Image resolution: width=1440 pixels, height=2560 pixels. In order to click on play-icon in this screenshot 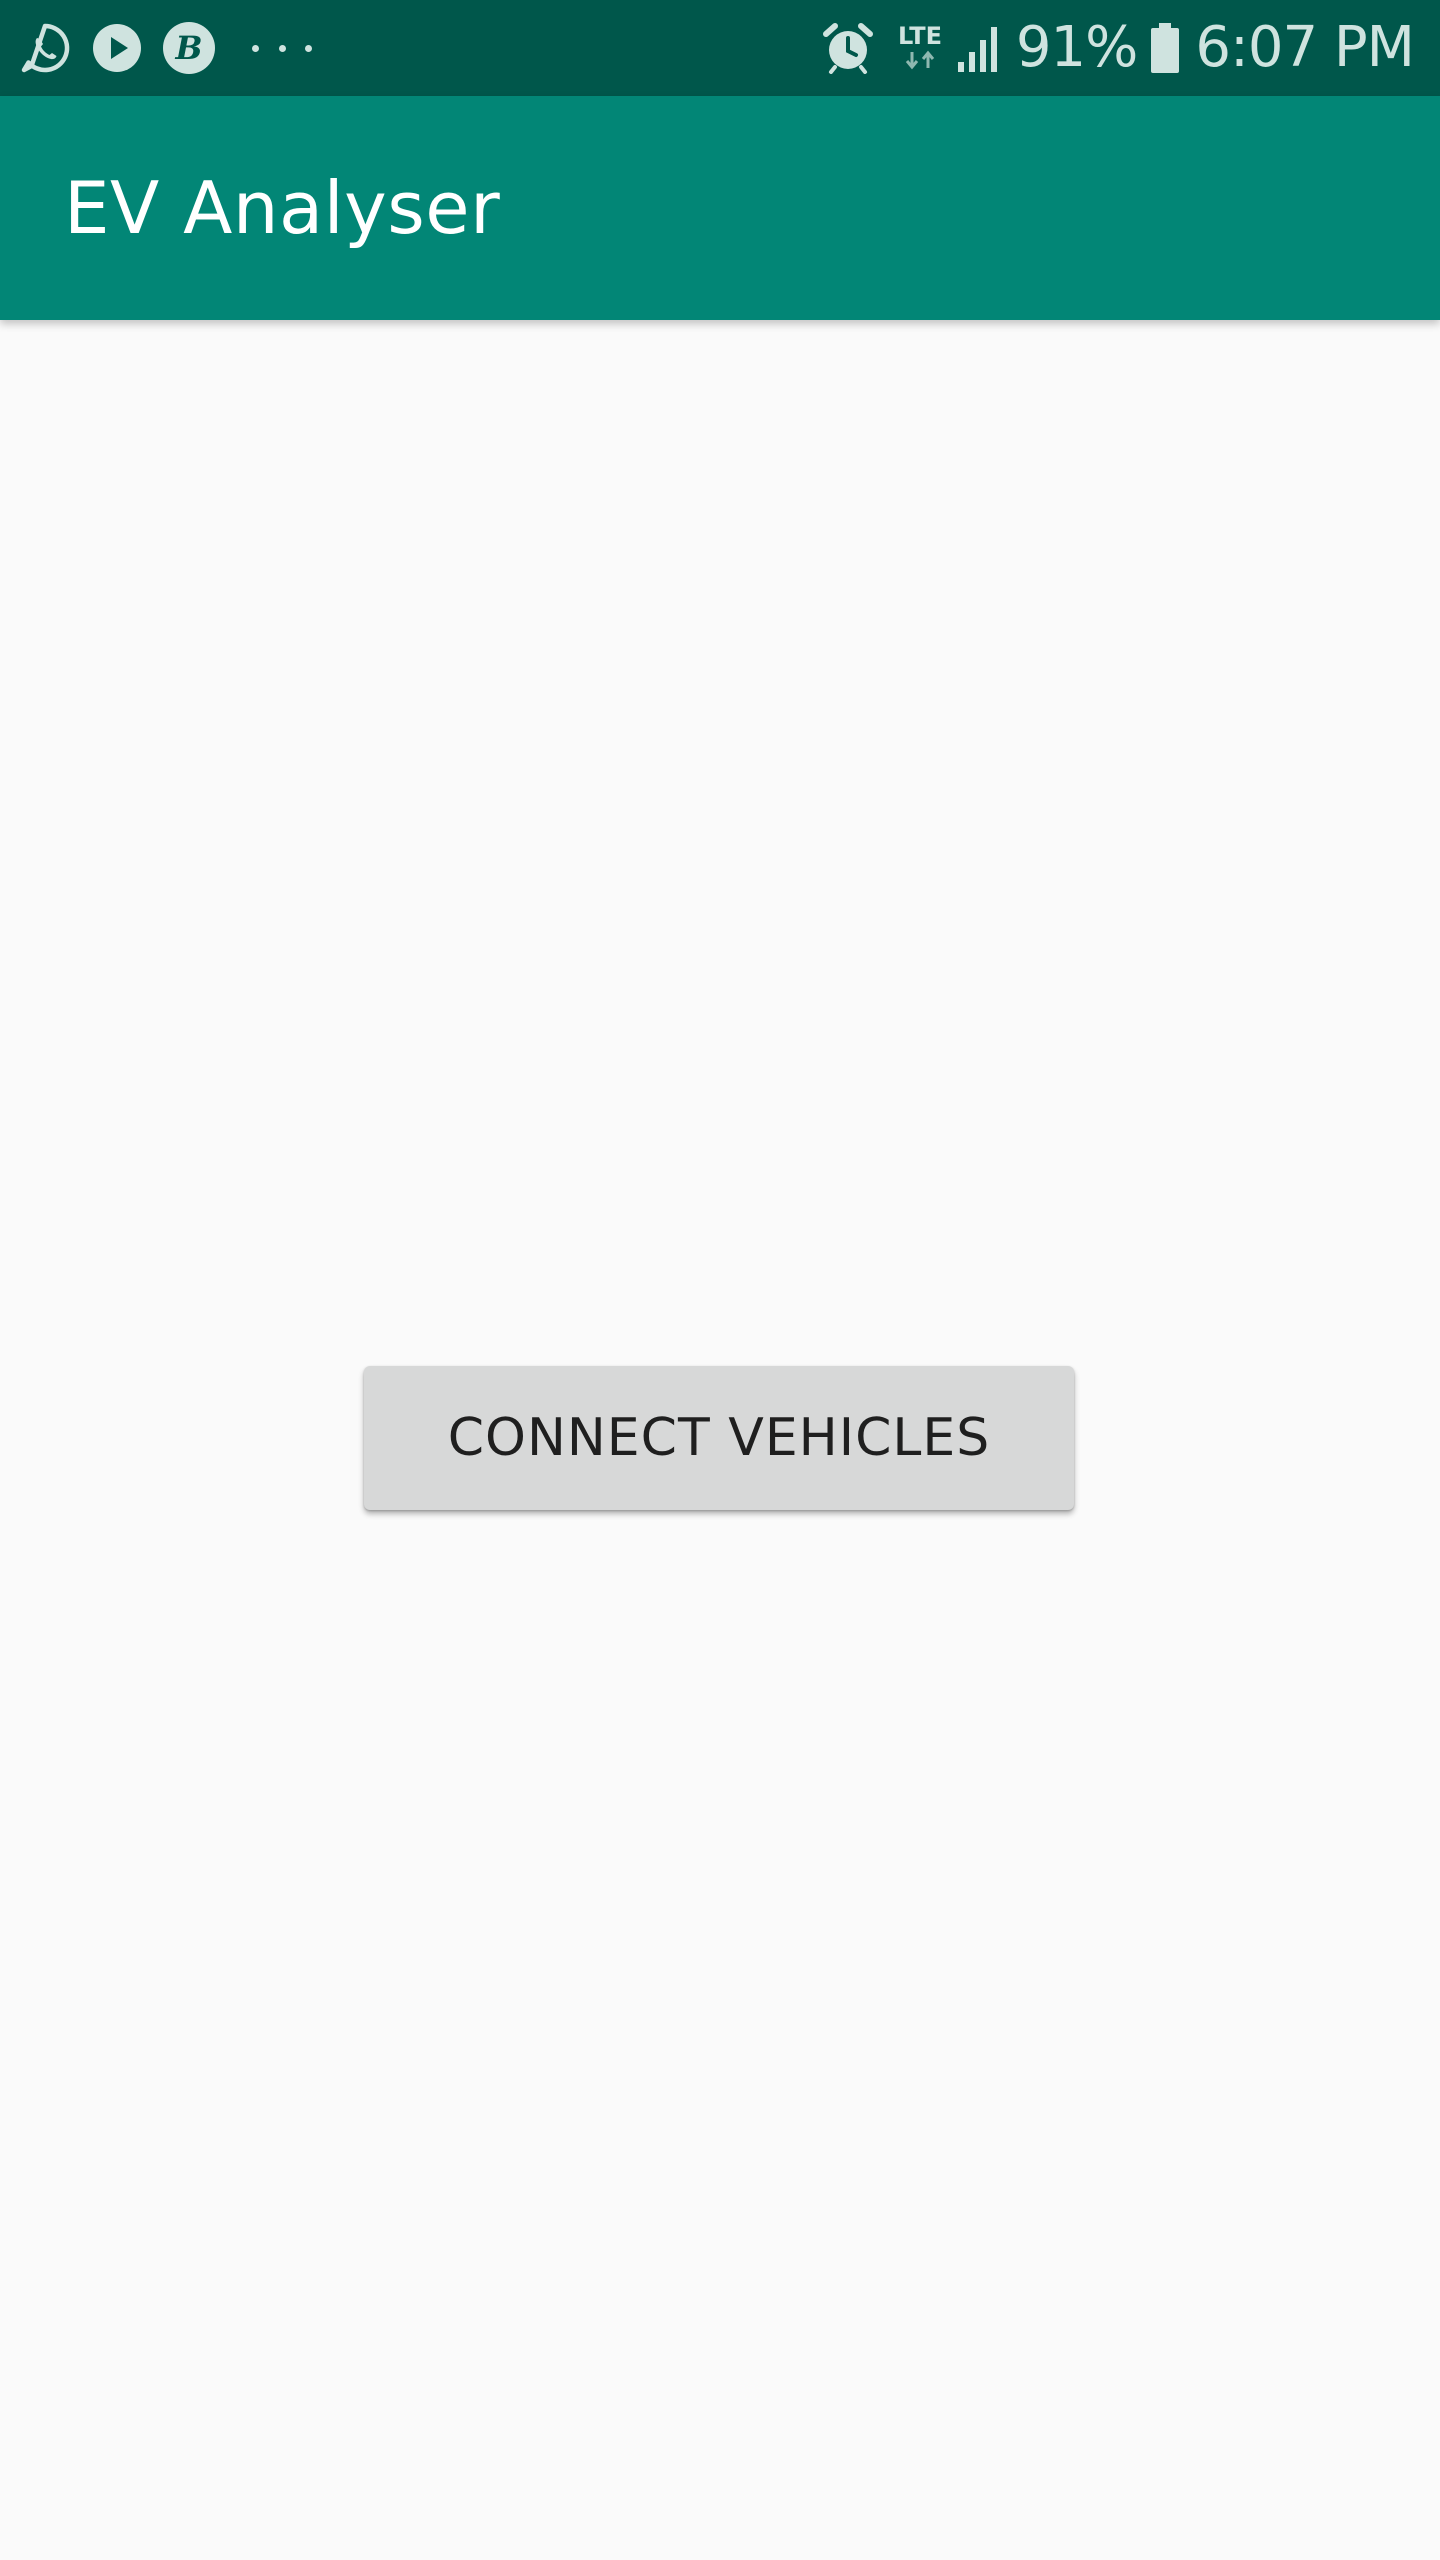, I will do `click(117, 48)`.